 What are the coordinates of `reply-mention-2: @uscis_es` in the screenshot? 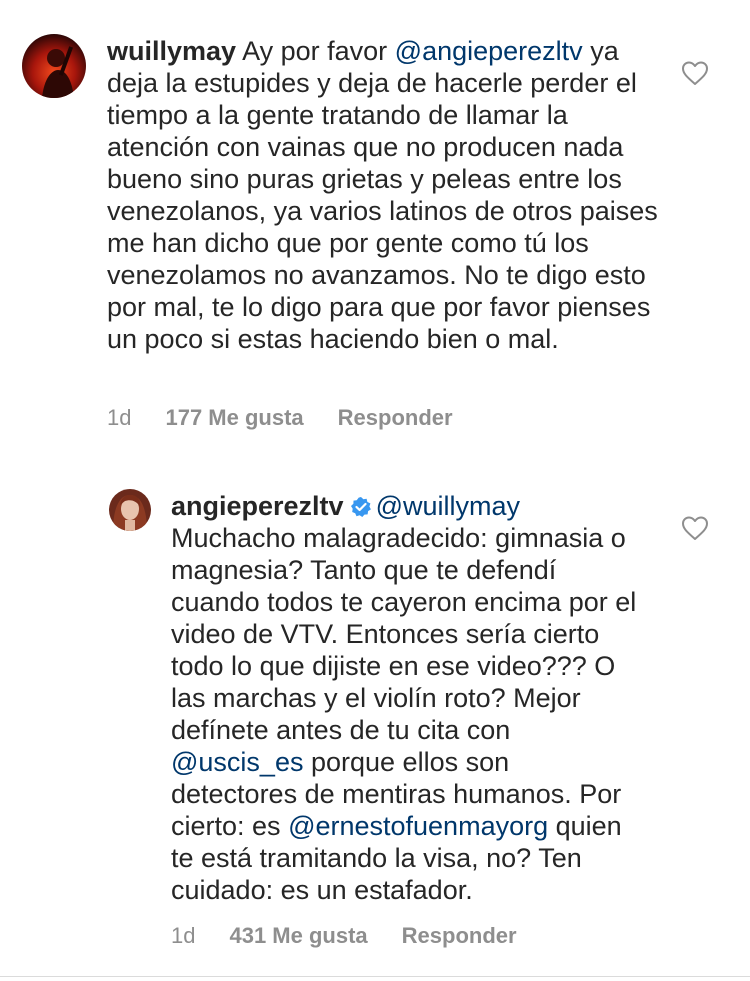 It's located at (237, 762).